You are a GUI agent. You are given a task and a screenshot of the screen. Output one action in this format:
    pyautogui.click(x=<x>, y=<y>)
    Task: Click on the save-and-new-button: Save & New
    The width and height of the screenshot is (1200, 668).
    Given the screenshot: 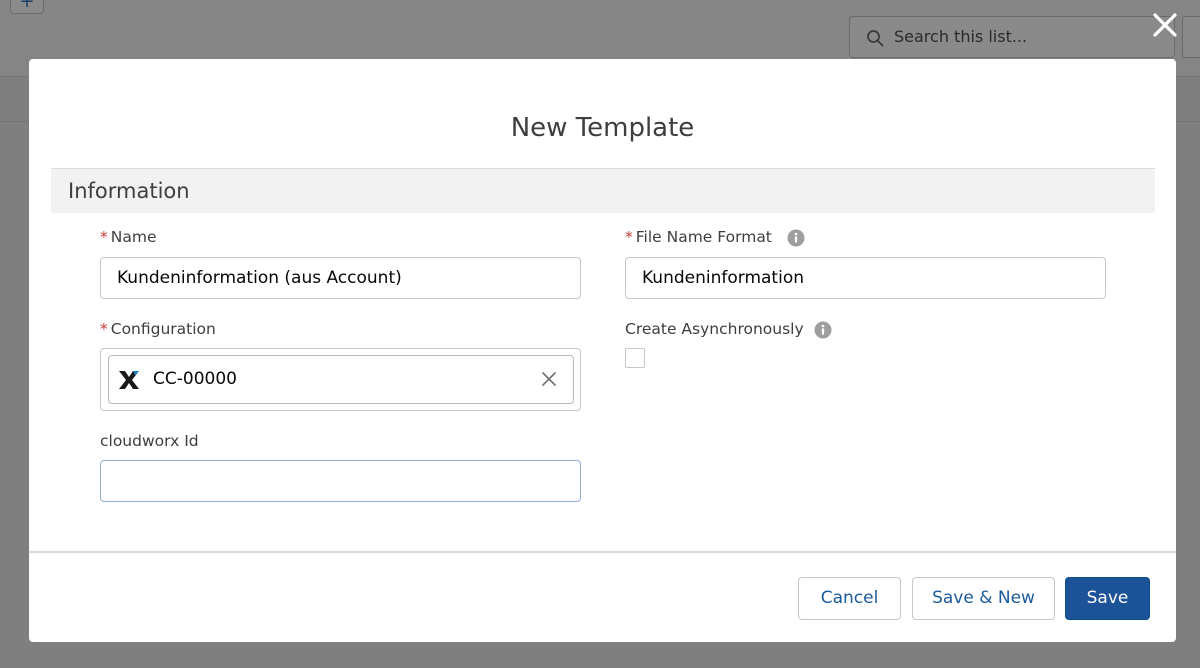 What is the action you would take?
    pyautogui.click(x=983, y=598)
    